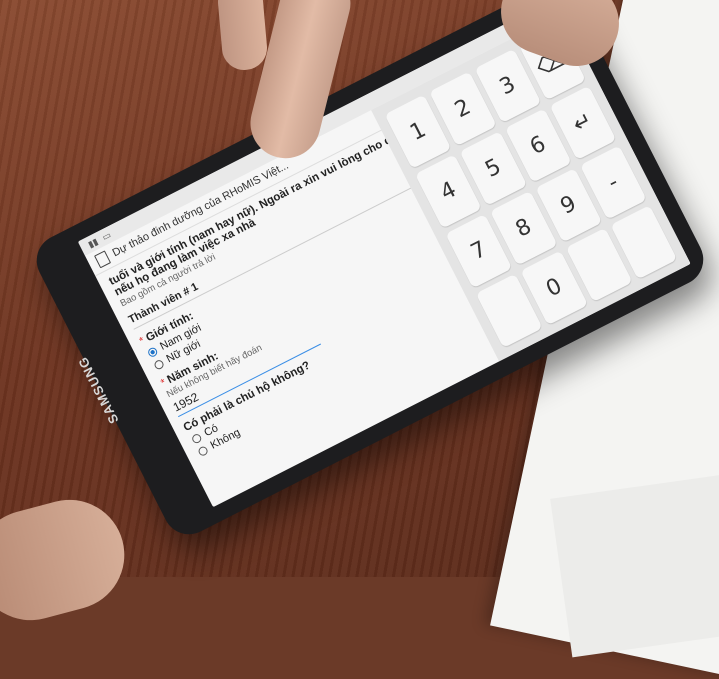  I want to click on signal-icon: ▮▮, so click(93, 242).